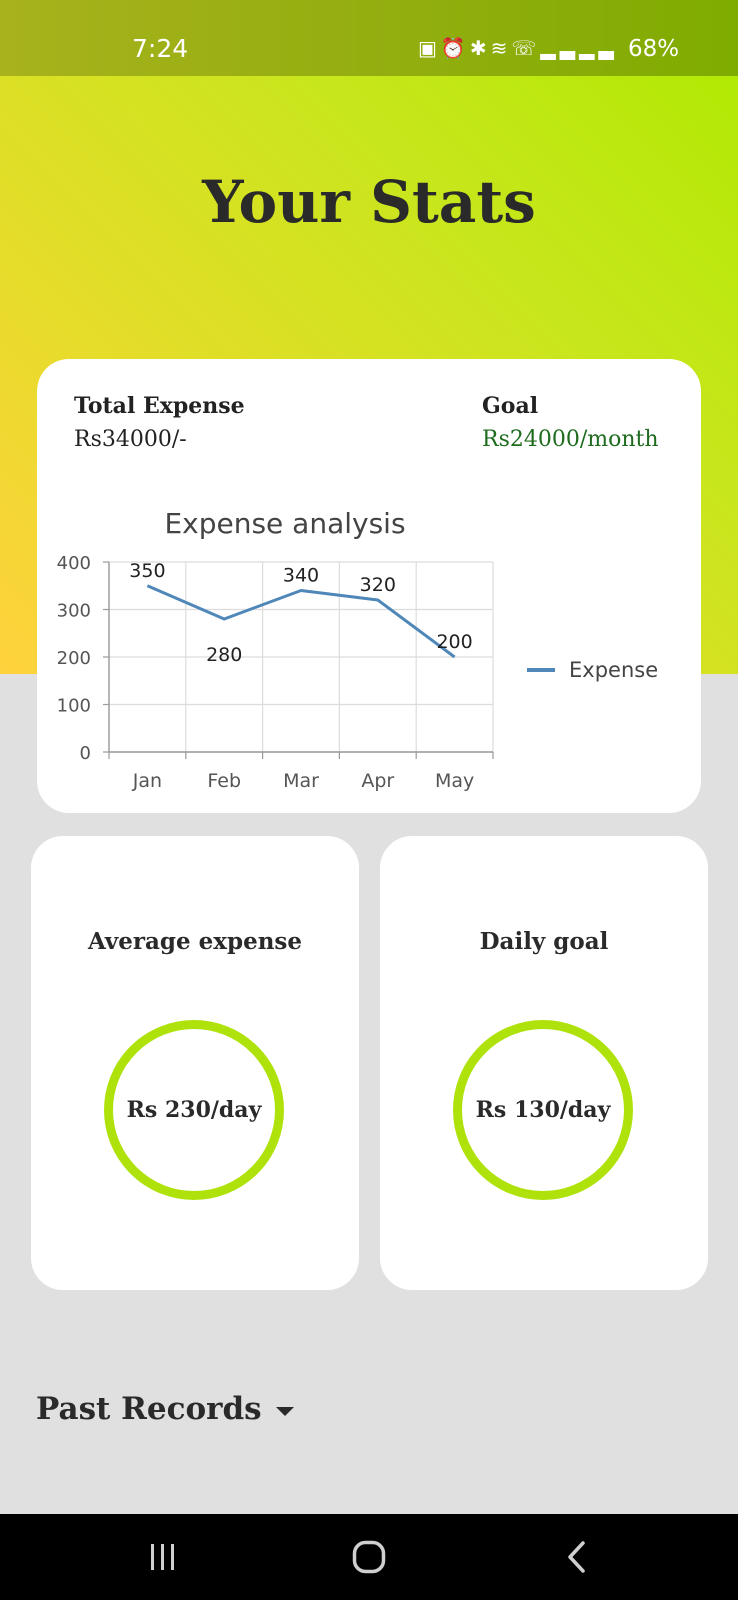 The width and height of the screenshot is (738, 1600). Describe the element at coordinates (378, 585) in the screenshot. I see `data-label: 320` at that location.